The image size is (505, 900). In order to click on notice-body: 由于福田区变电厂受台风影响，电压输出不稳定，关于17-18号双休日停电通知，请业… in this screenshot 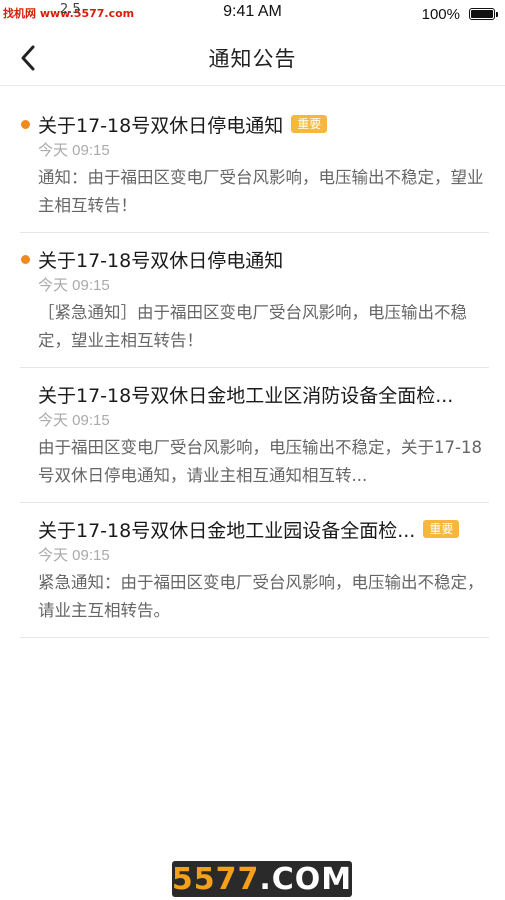, I will do `click(260, 461)`.